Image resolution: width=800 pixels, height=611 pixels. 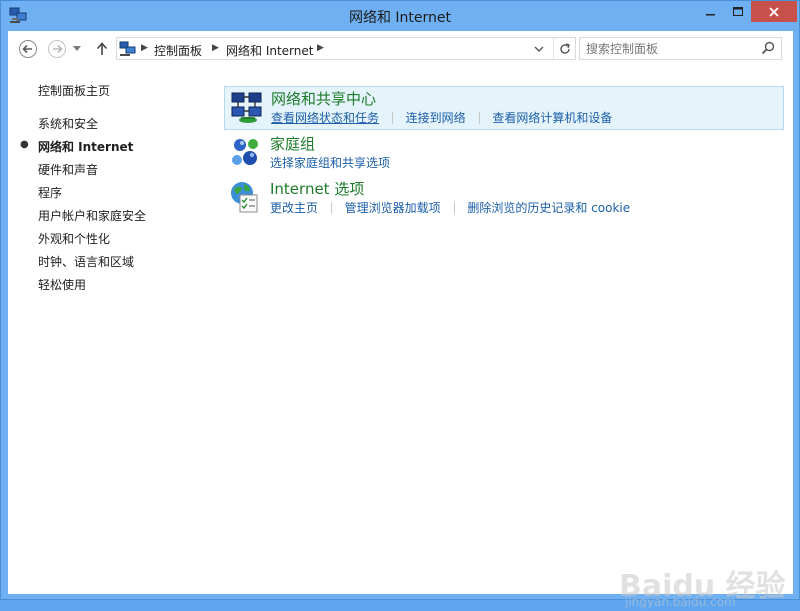 I want to click on minimize-icon, so click(x=710, y=14).